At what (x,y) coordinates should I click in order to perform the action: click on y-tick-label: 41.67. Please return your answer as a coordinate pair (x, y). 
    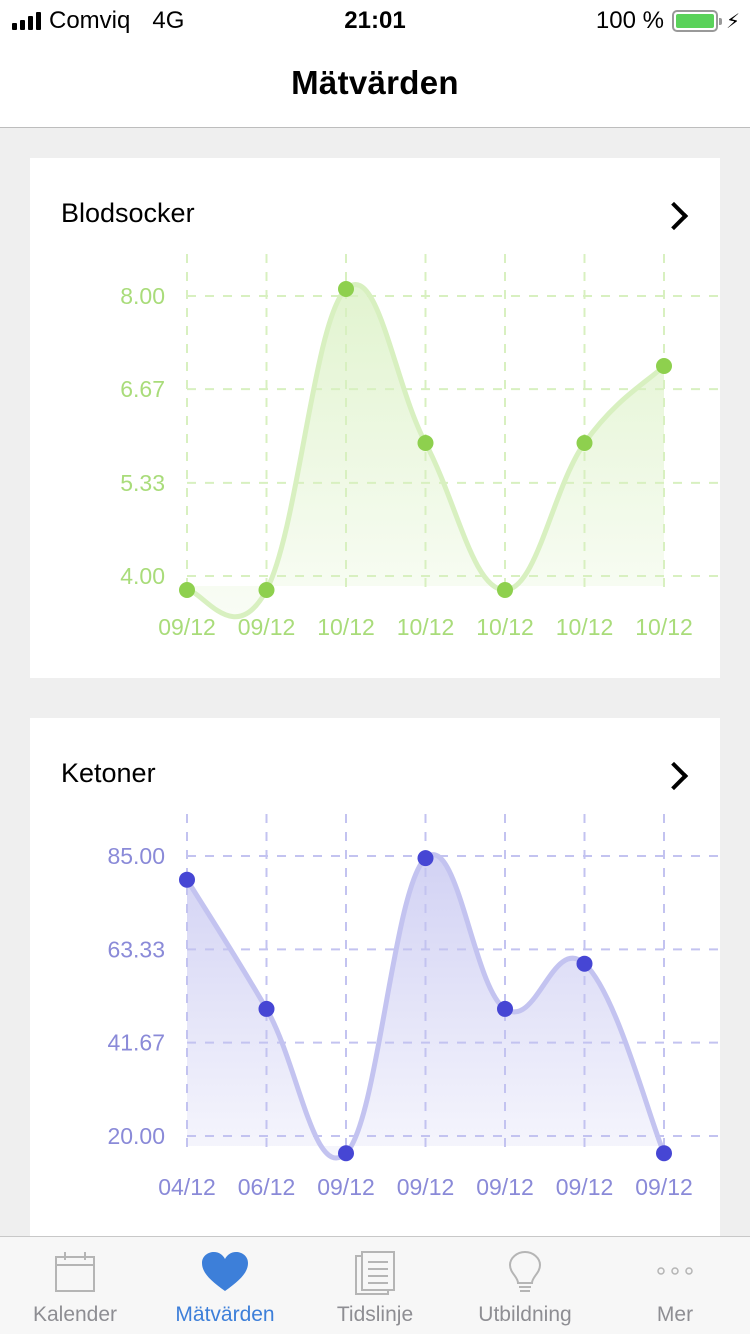
    Looking at the image, I should click on (136, 1043).